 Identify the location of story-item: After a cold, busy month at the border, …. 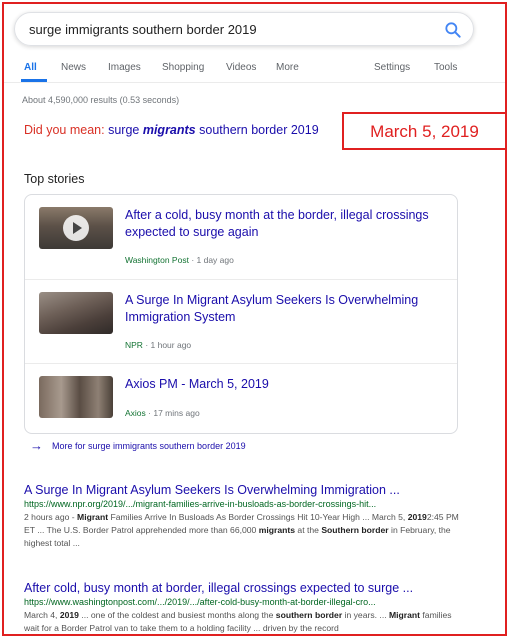
(241, 235).